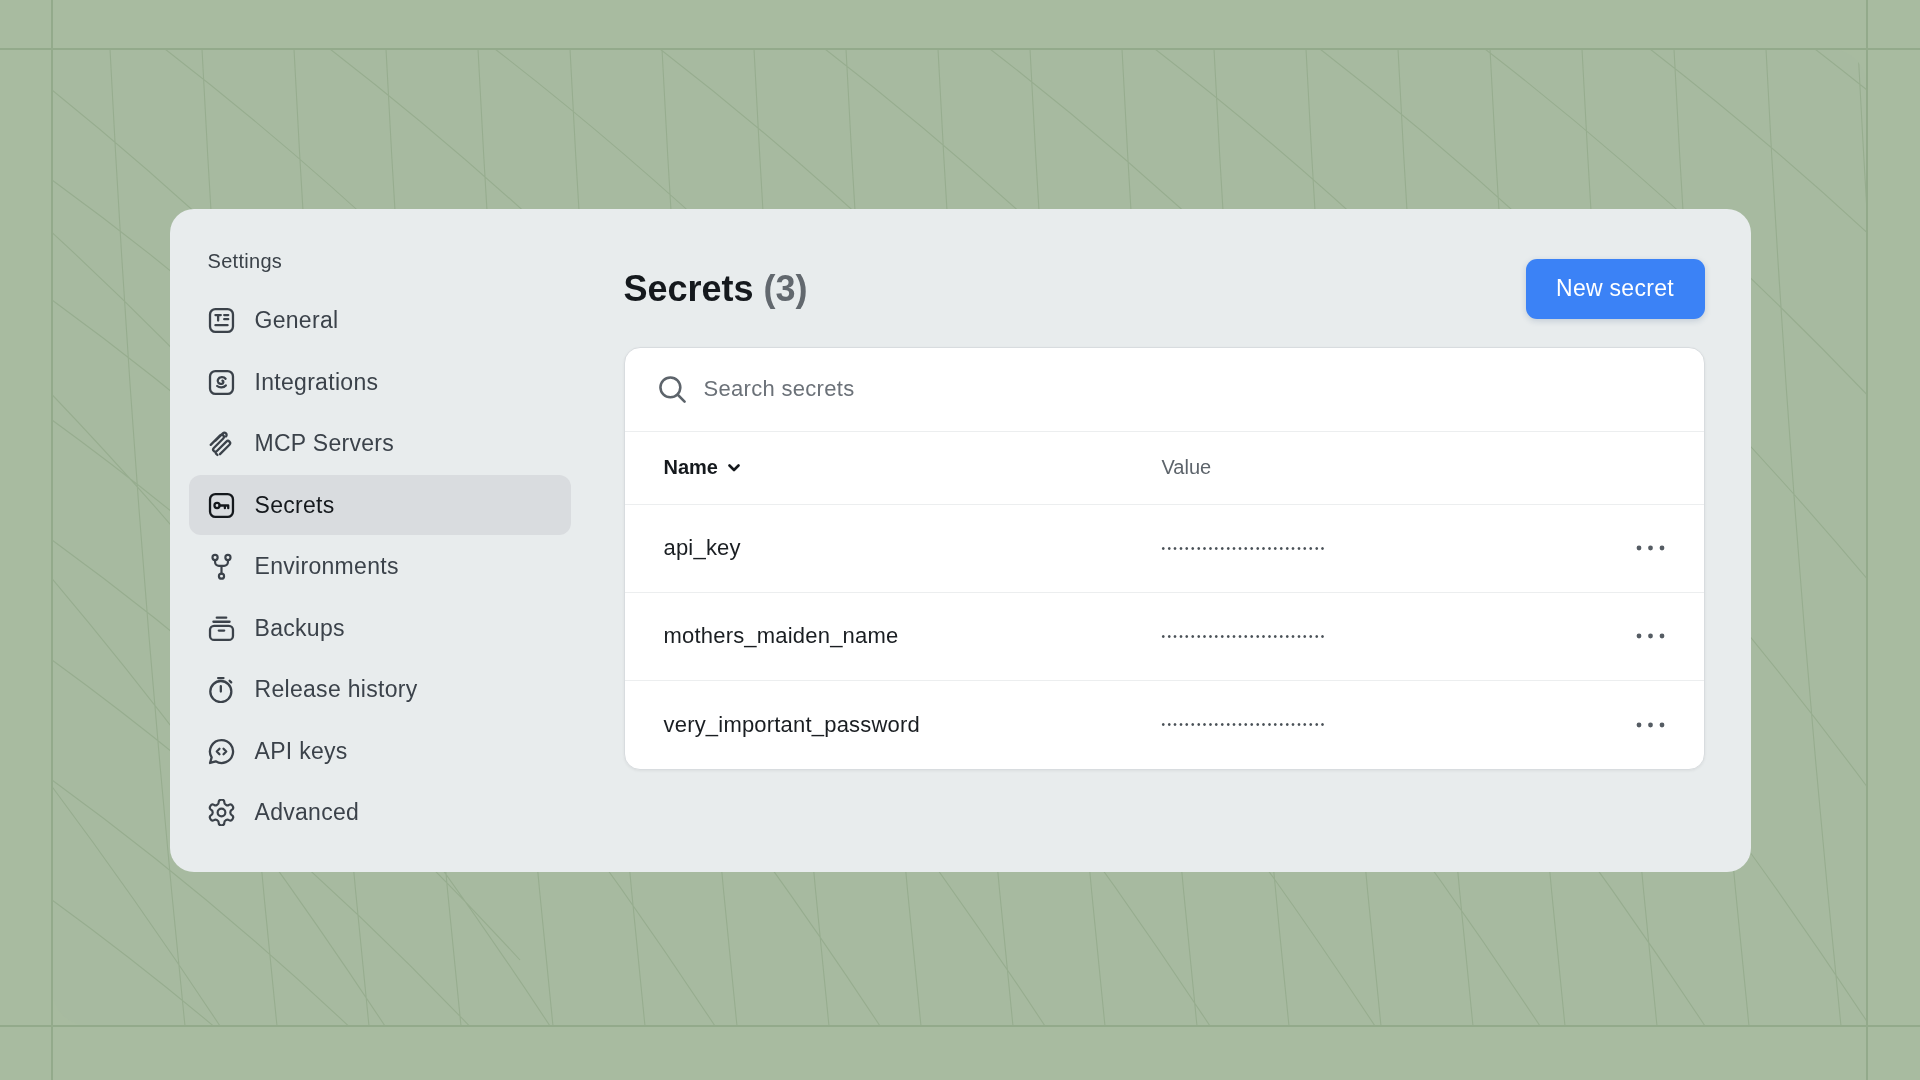  I want to click on archive-icon, so click(221, 628).